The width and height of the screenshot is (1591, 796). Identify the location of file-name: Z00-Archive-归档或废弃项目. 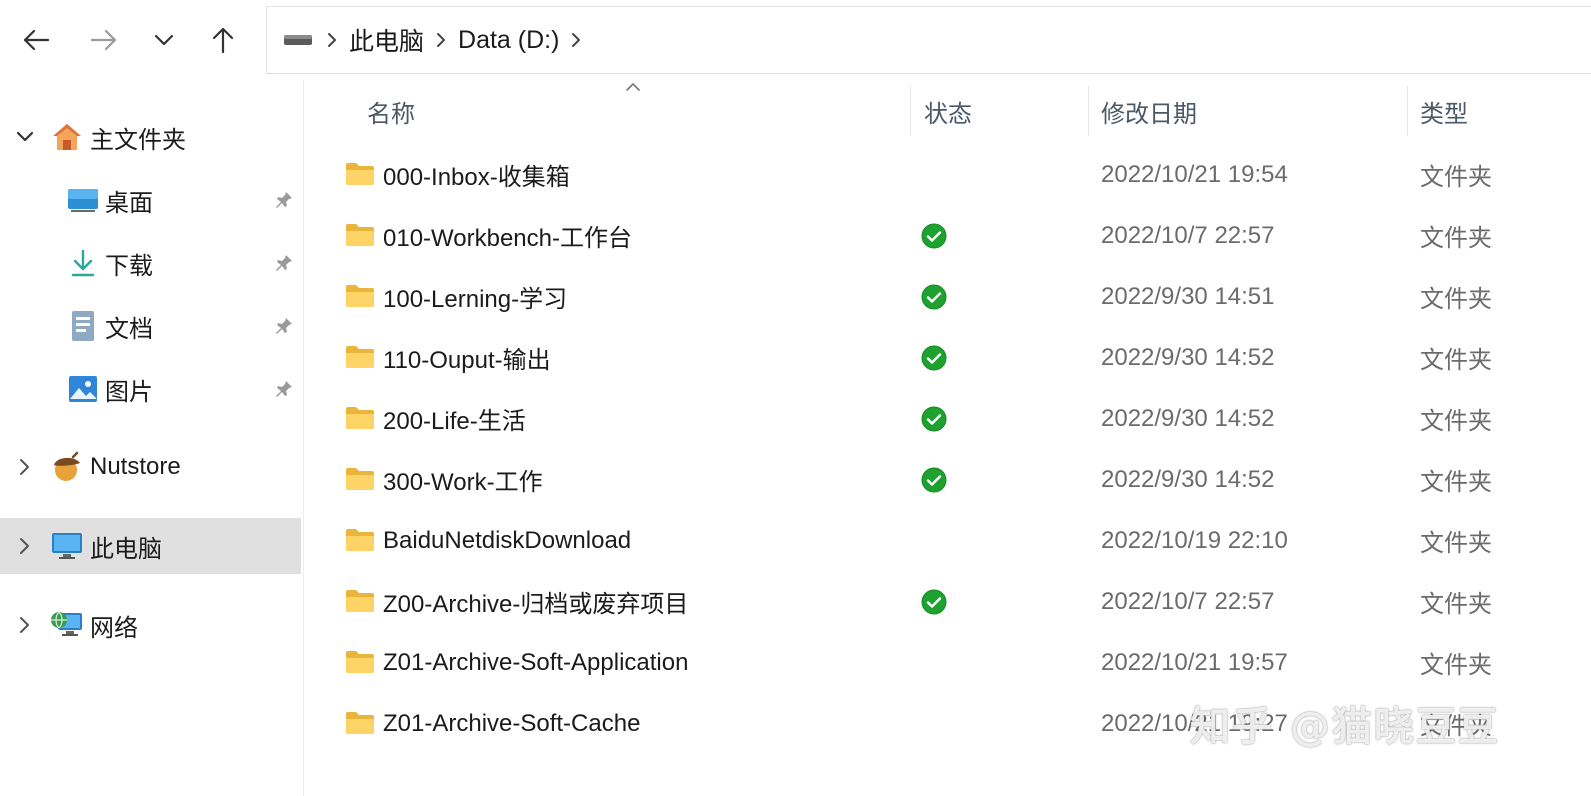
(535, 601).